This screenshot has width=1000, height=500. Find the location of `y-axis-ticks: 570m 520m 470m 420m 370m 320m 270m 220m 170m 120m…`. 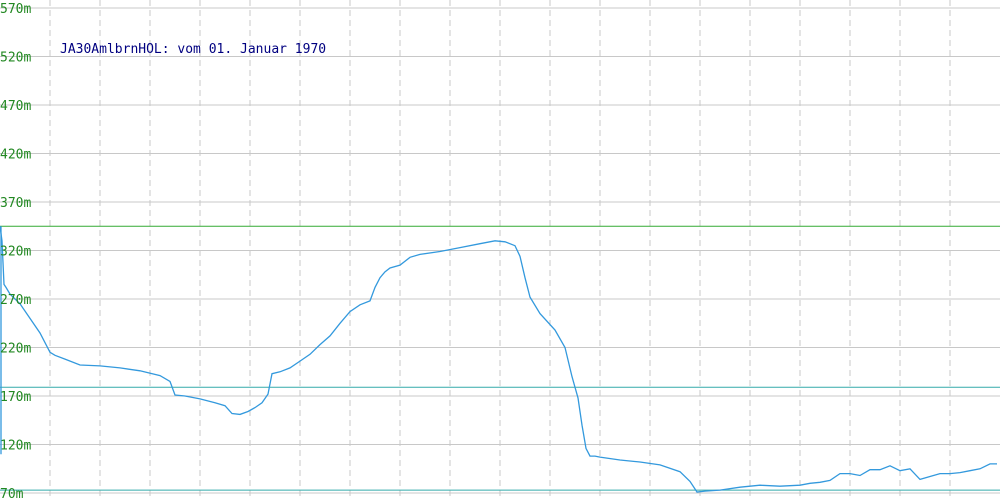

y-axis-ticks: 570m 520m 470m 420m 370m 320m 270m 220m 170m 120m… is located at coordinates (15, 251).